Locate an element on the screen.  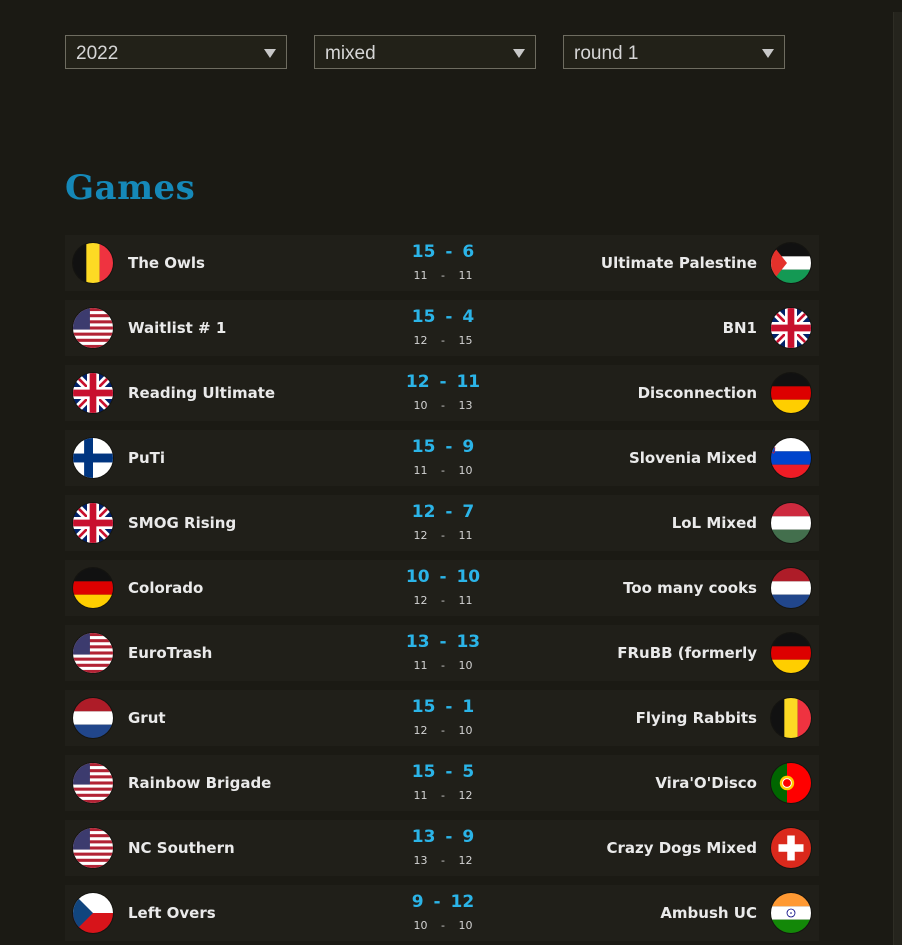
hungary-flag-icon is located at coordinates (791, 523).